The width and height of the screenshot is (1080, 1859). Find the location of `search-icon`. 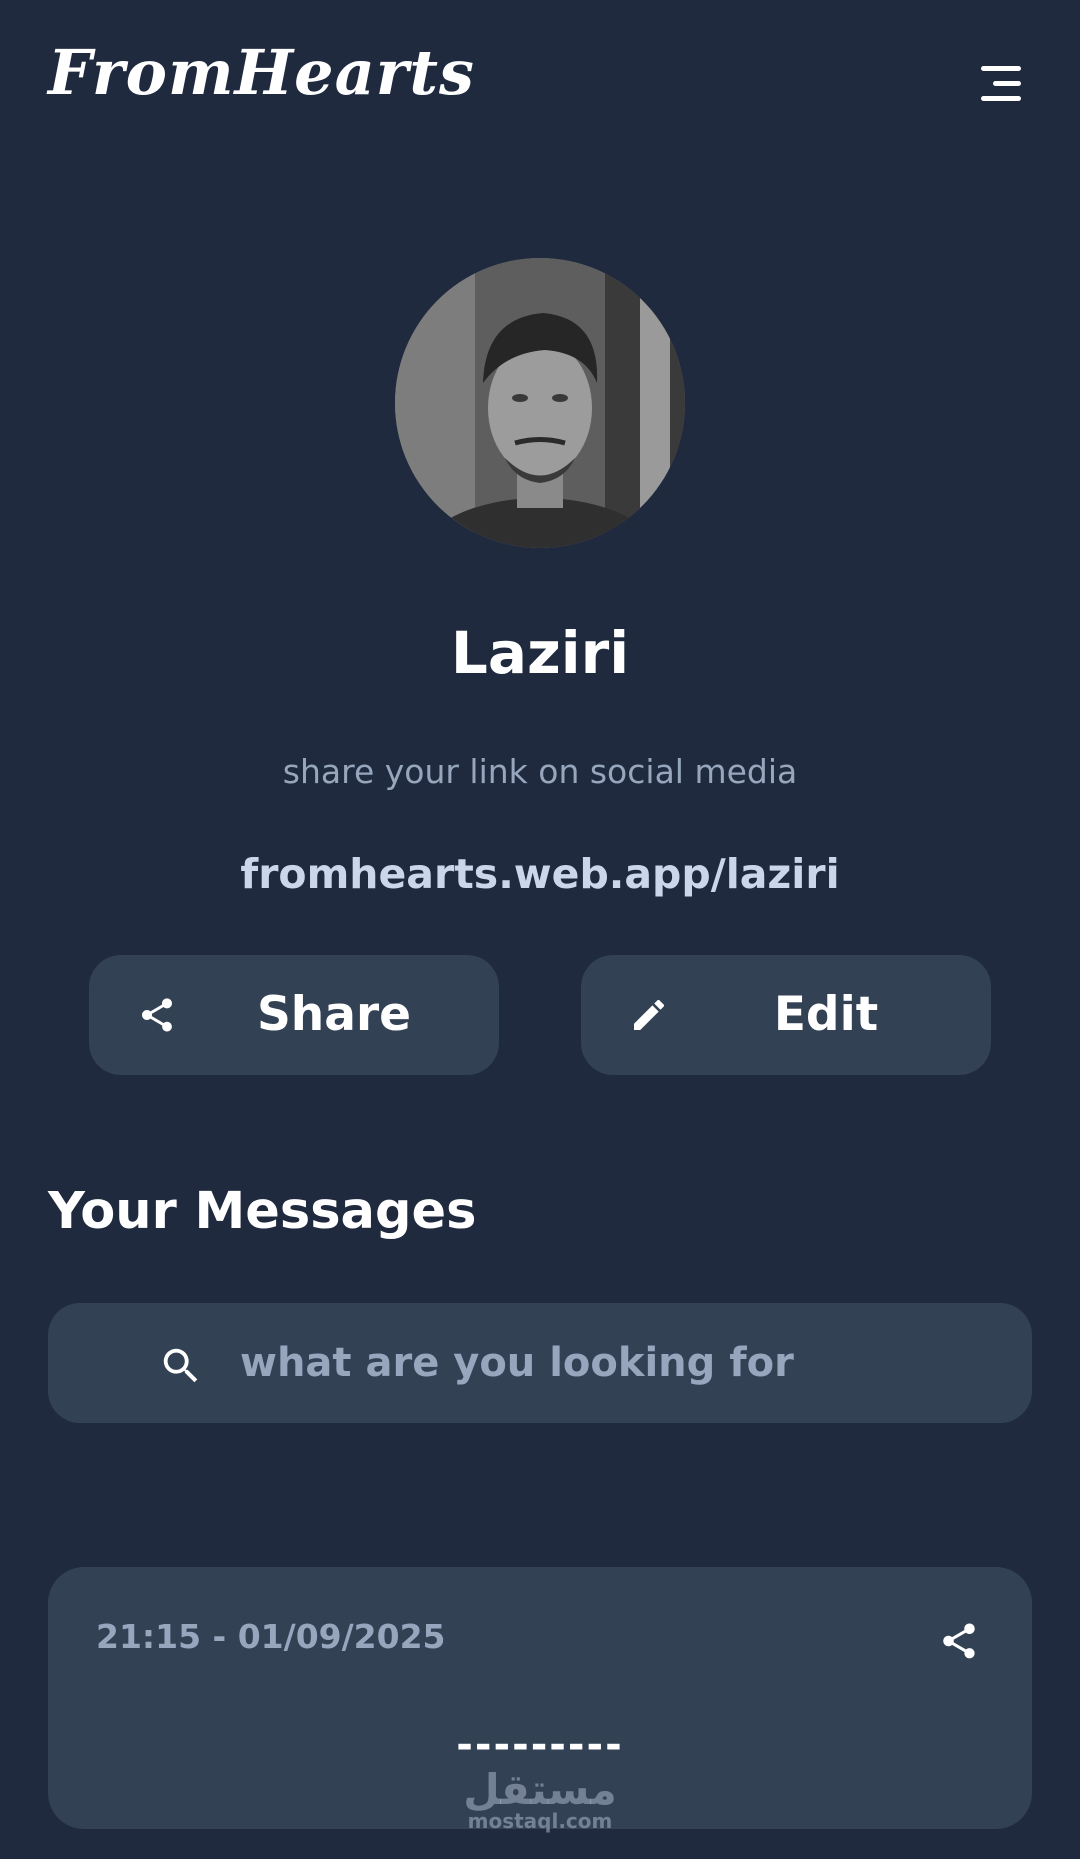

search-icon is located at coordinates (180, 1365).